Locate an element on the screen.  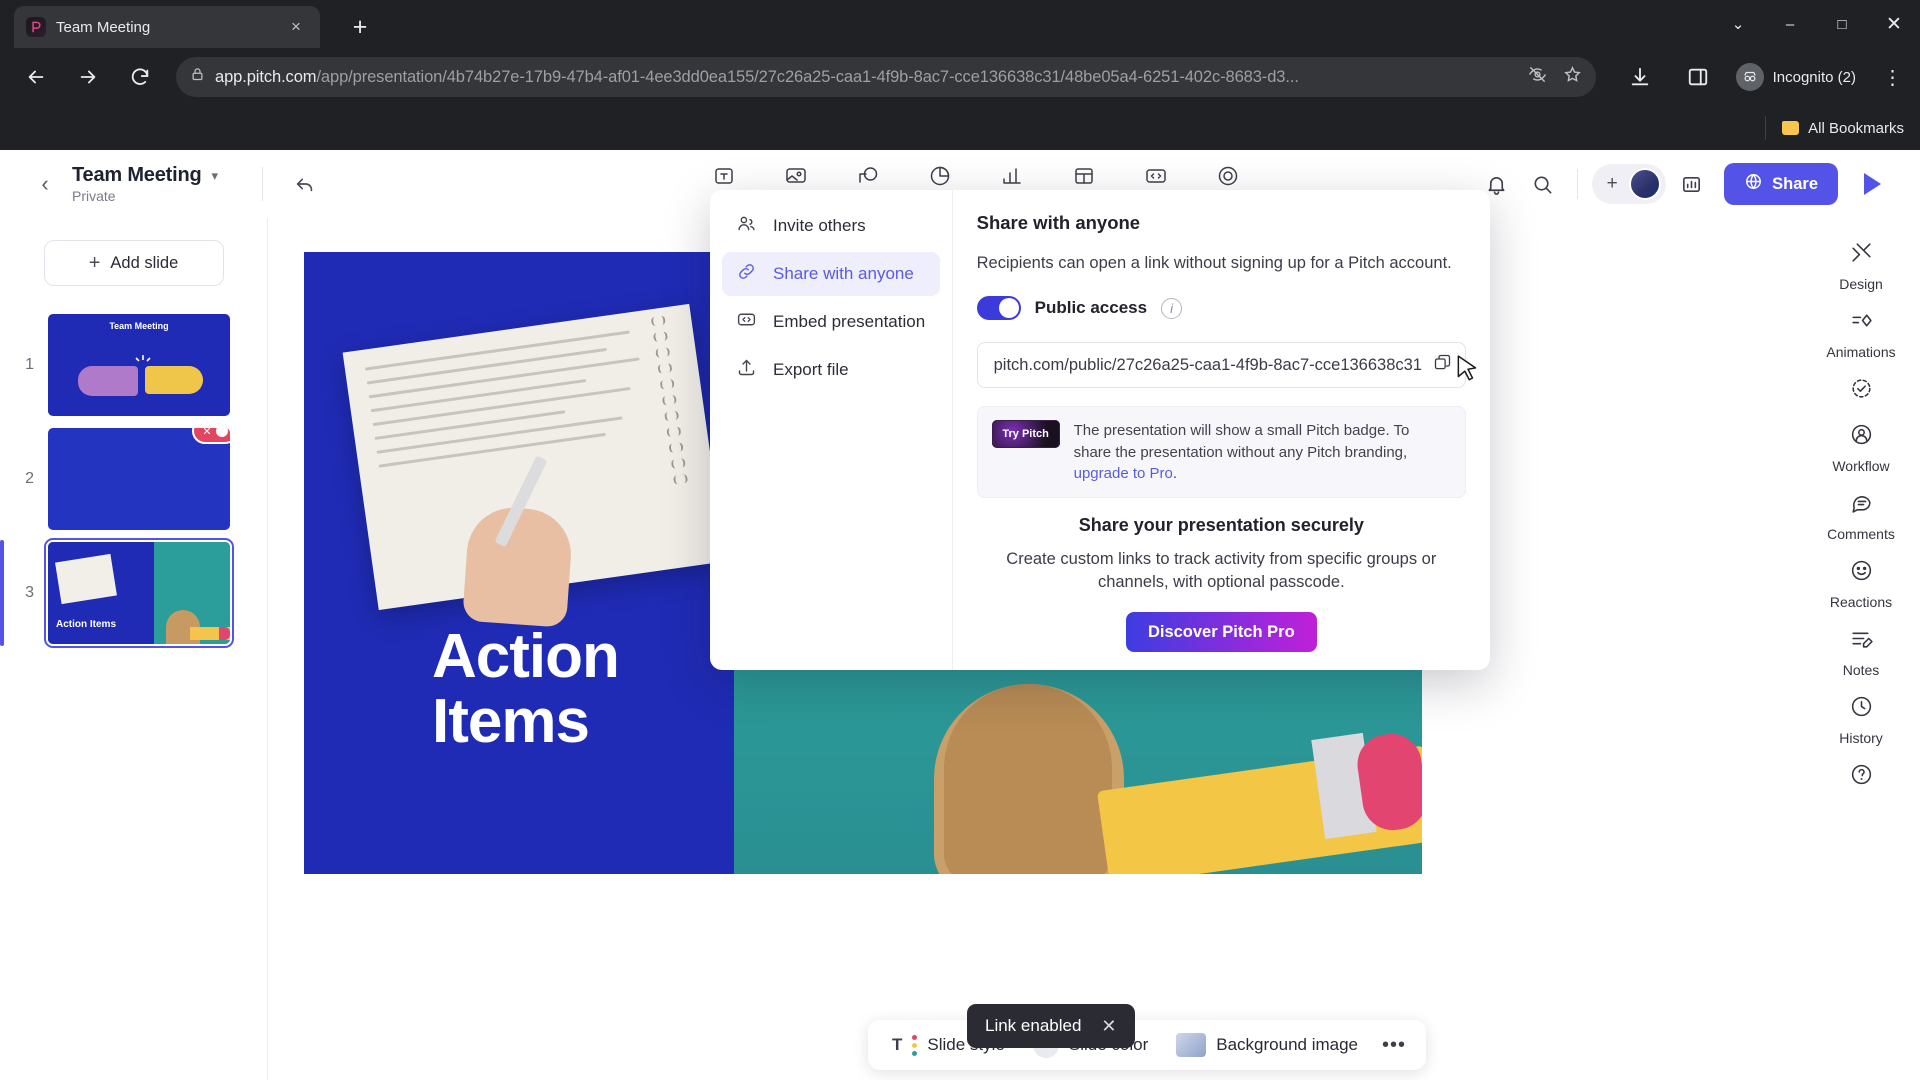
sidebar-item-workflow: Workflow is located at coordinates (1861, 420).